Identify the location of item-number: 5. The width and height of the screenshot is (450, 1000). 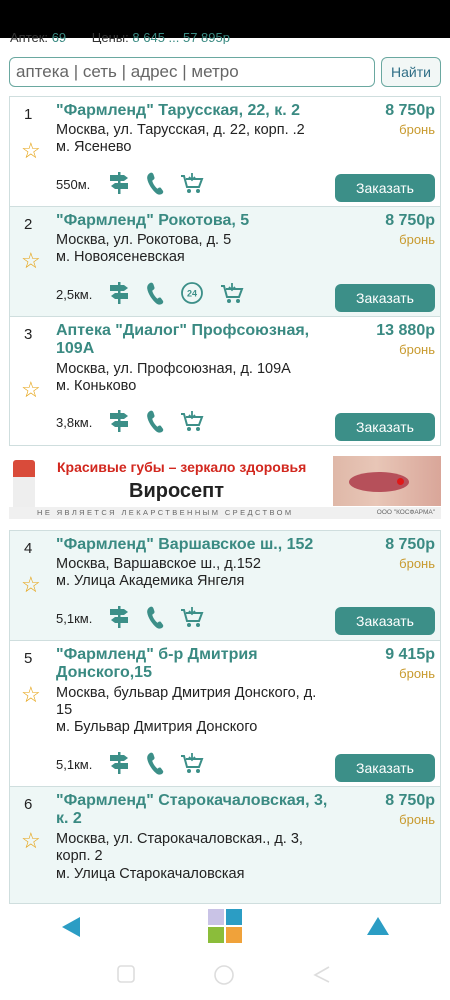
(28, 658).